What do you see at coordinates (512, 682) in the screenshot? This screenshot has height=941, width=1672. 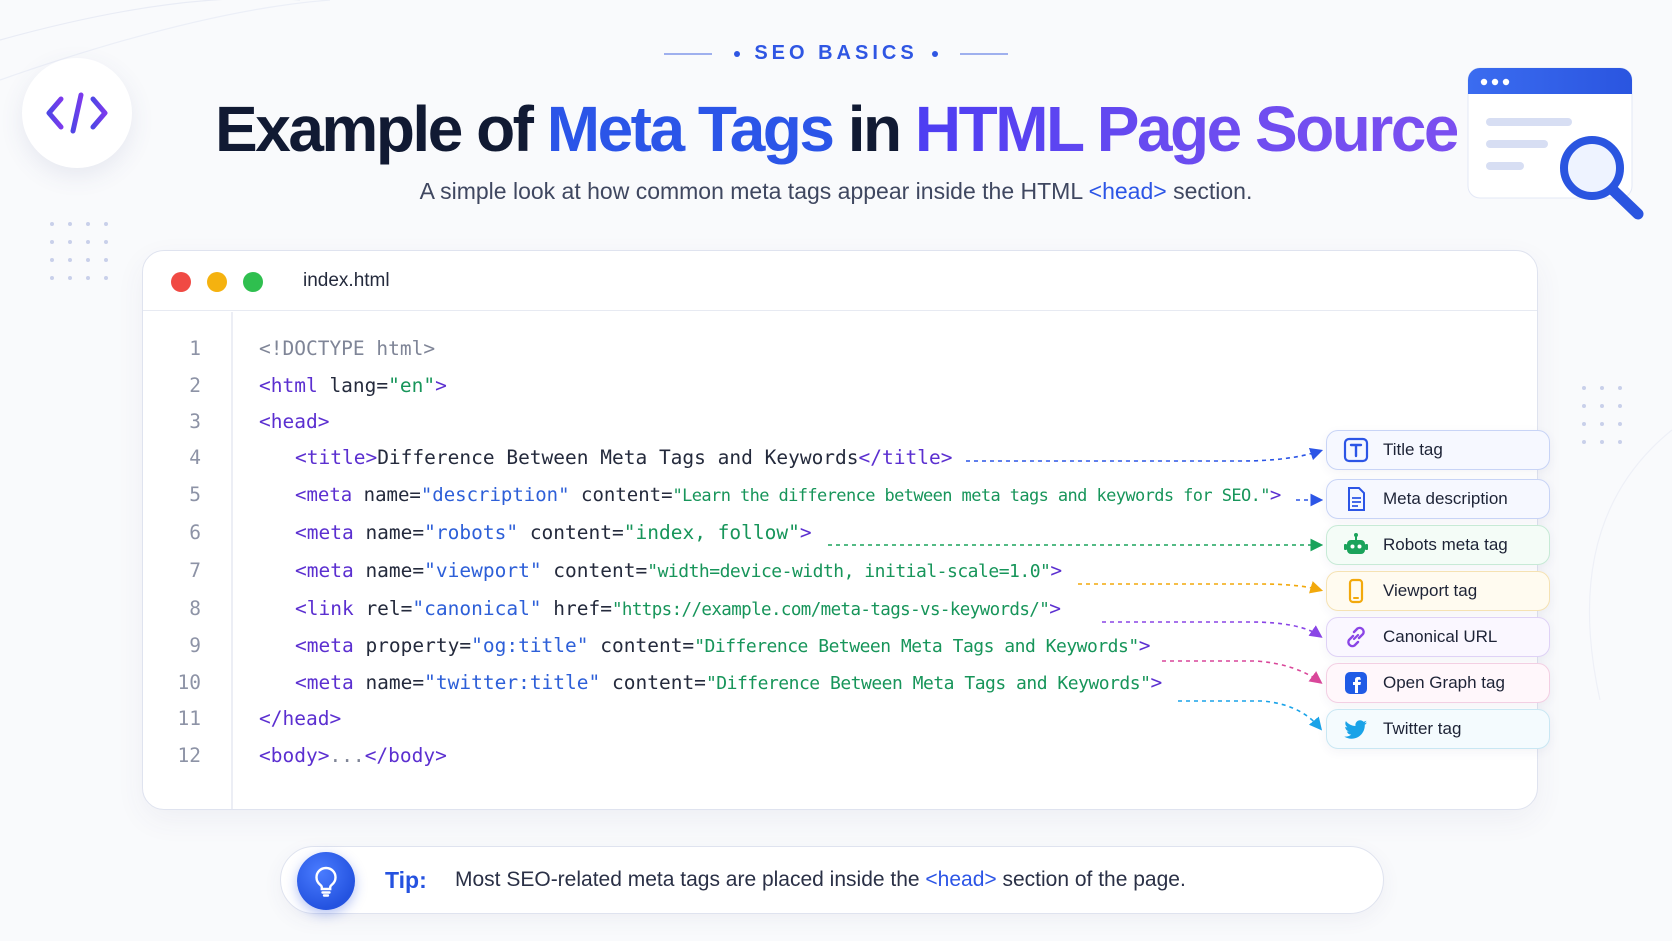 I see `value: "twitter:title"` at bounding box center [512, 682].